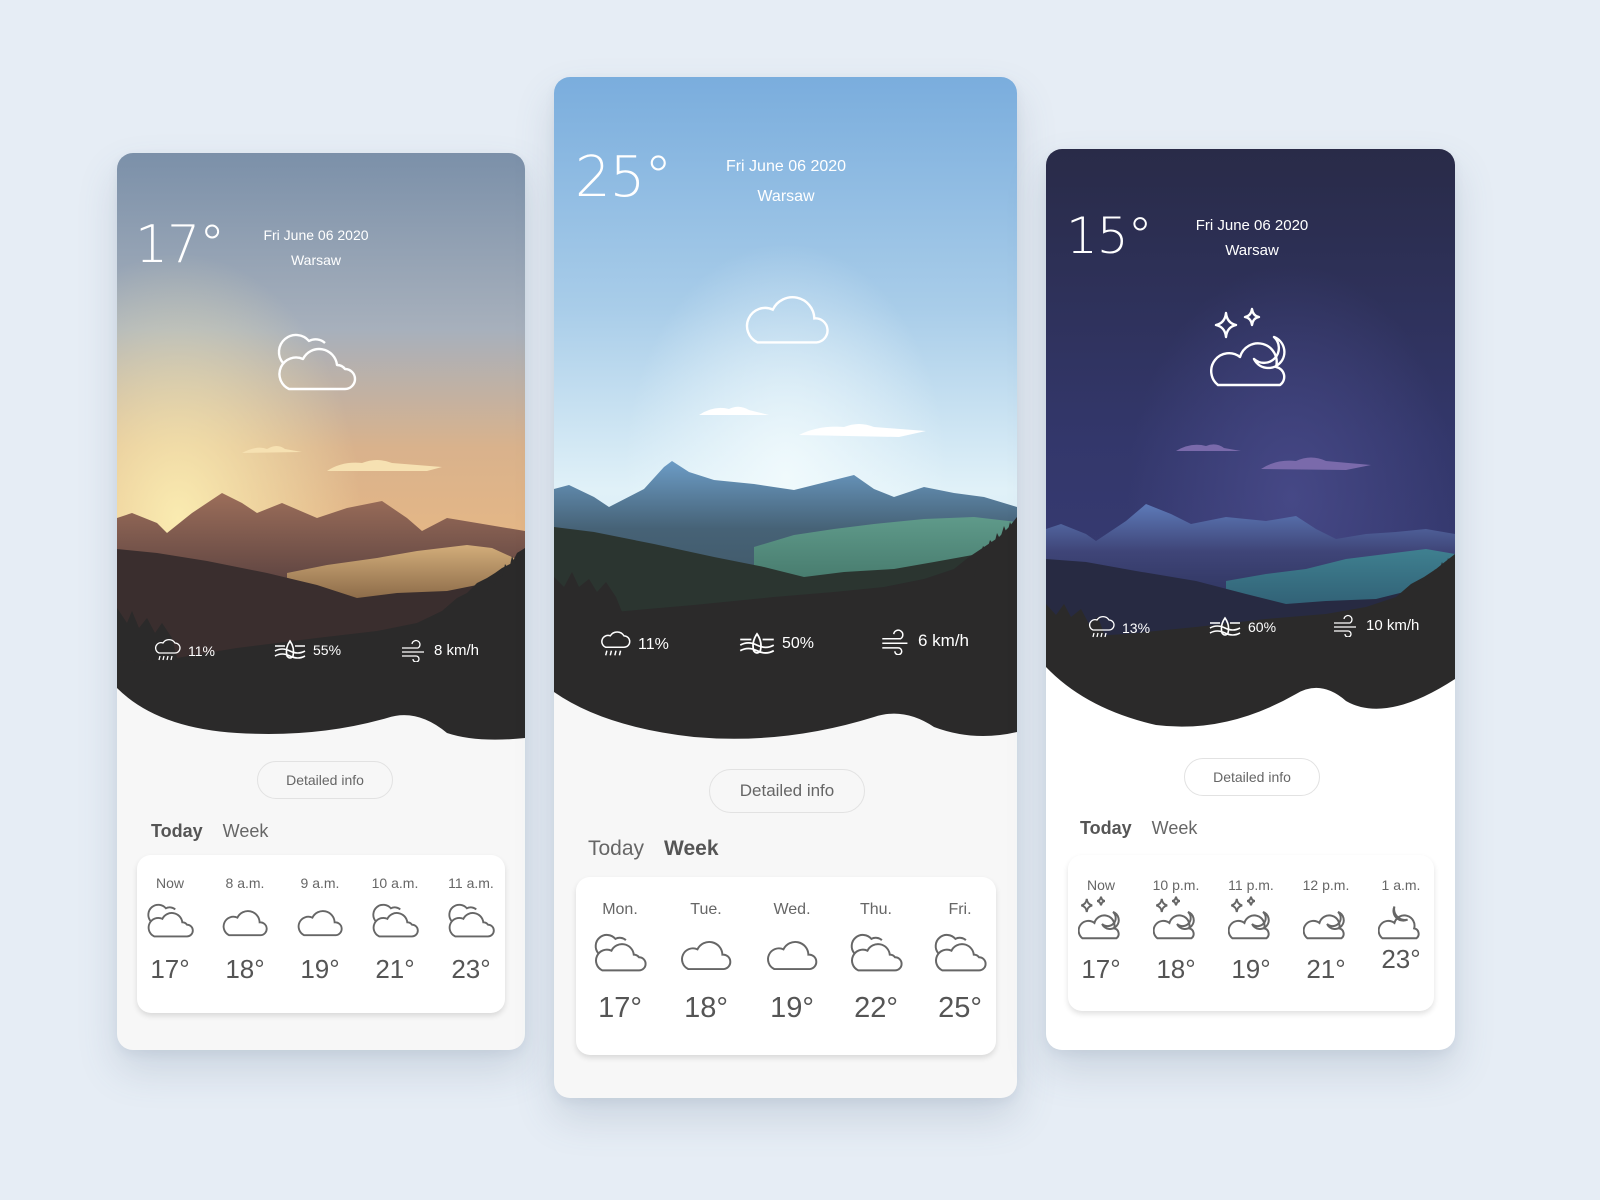 Image resolution: width=1600 pixels, height=1200 pixels. What do you see at coordinates (876, 1008) in the screenshot?
I see `forecast-temp: 22°` at bounding box center [876, 1008].